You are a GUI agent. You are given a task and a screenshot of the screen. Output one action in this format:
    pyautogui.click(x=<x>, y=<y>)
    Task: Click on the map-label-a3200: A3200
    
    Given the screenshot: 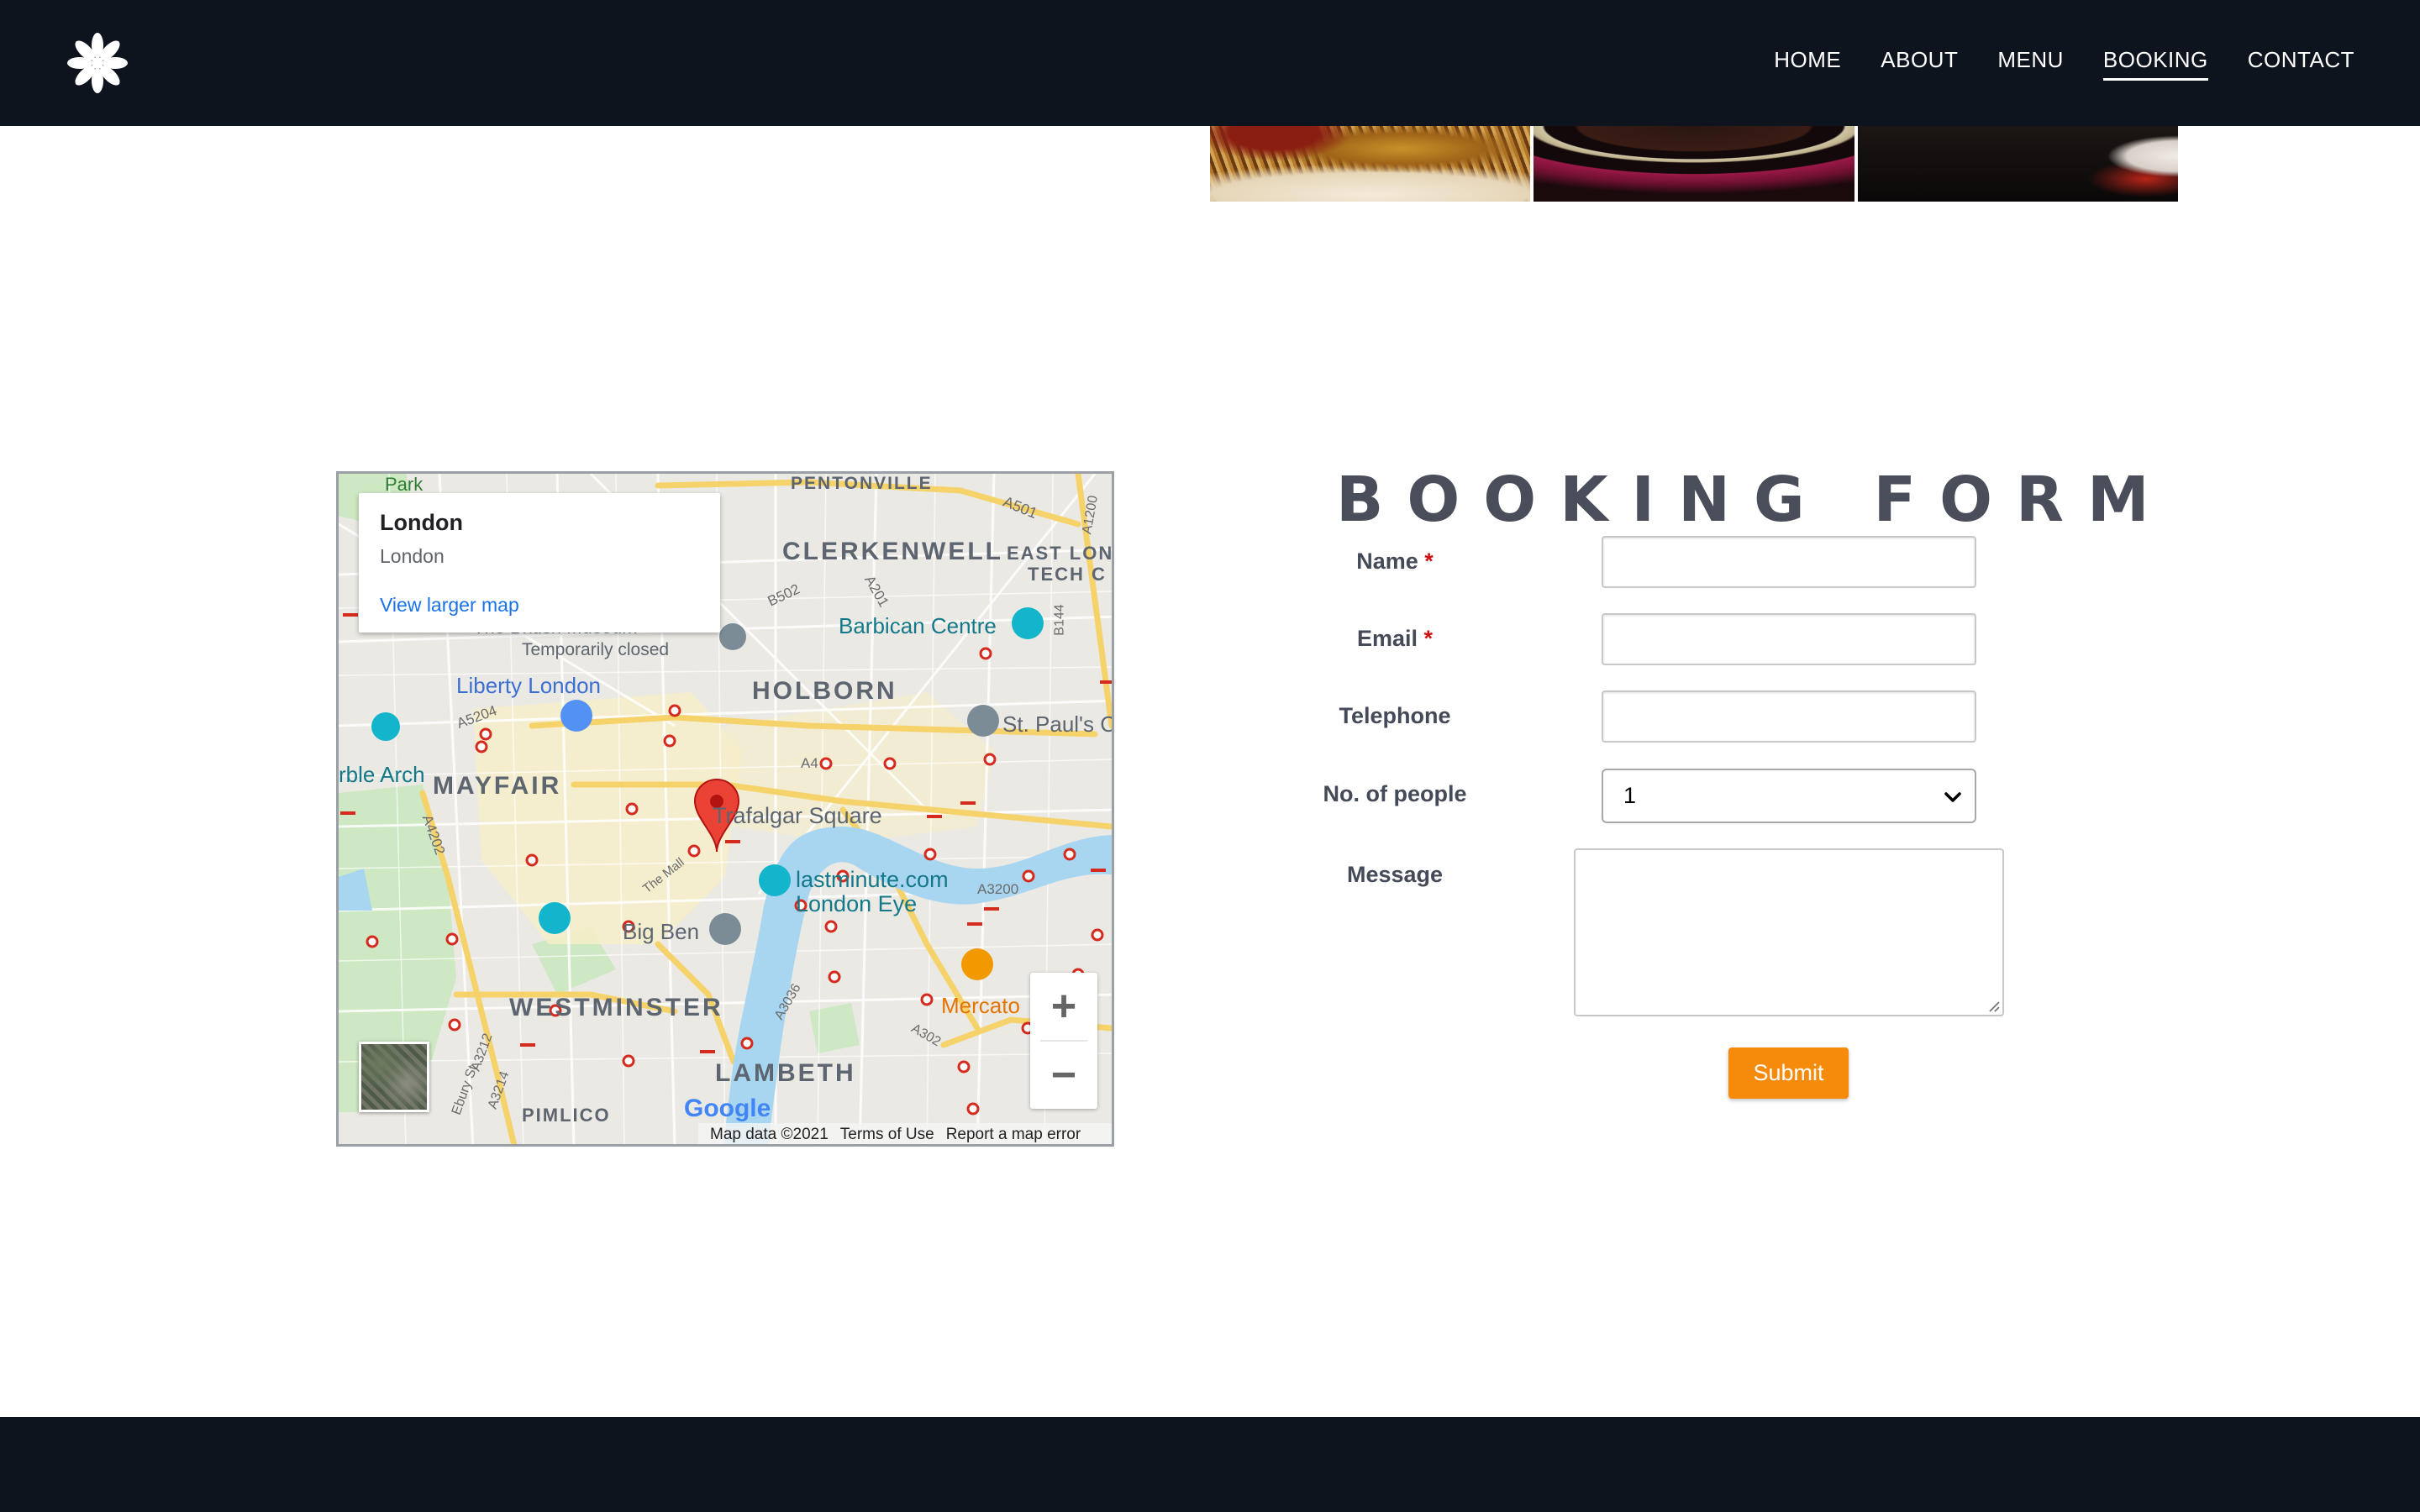 What is the action you would take?
    pyautogui.click(x=998, y=889)
    